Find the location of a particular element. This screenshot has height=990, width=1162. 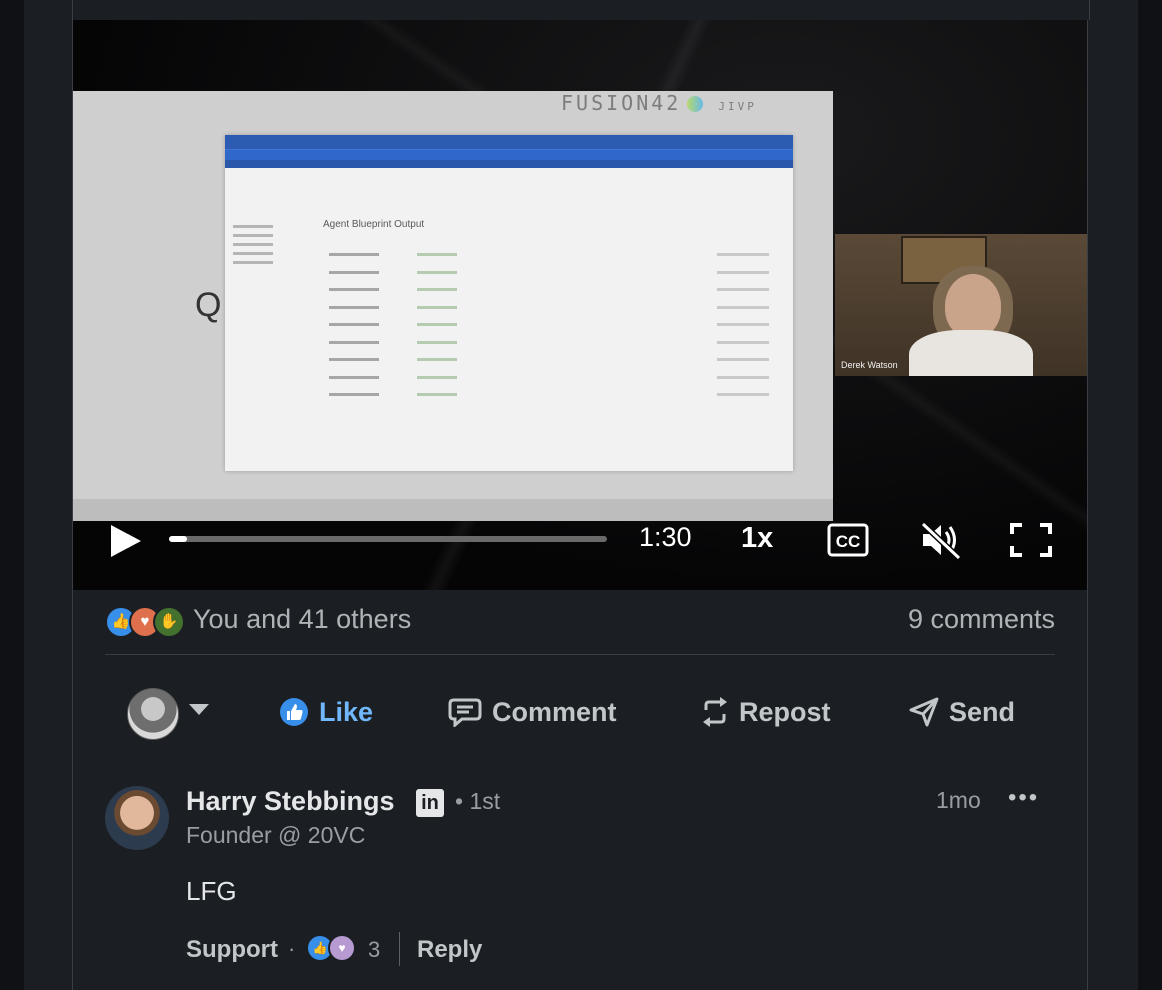

send-button: Send is located at coordinates (962, 712).